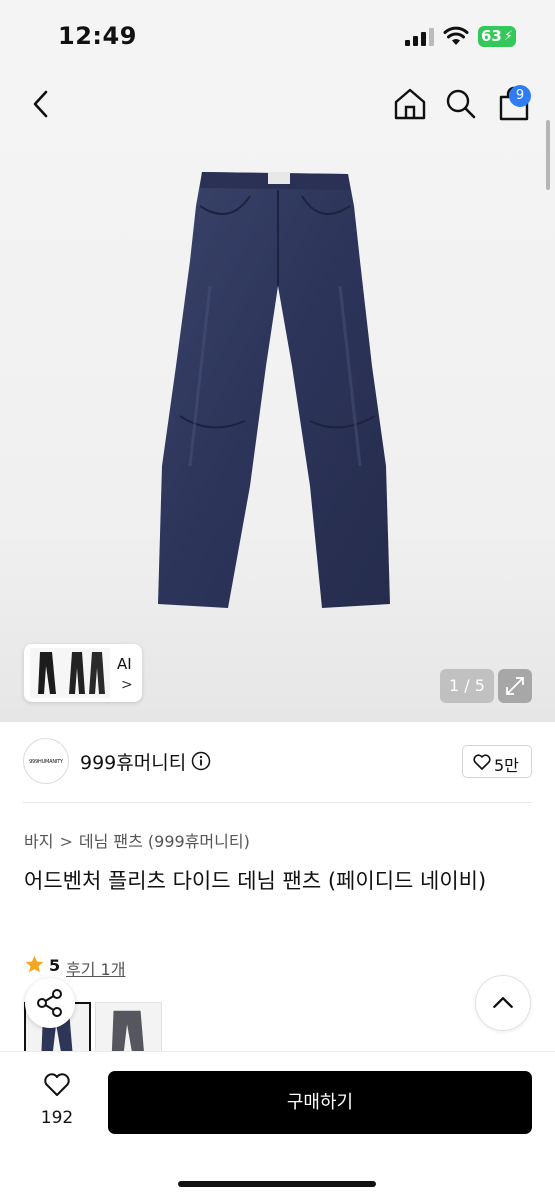 The width and height of the screenshot is (555, 1200). I want to click on expand-icon, so click(515, 686).